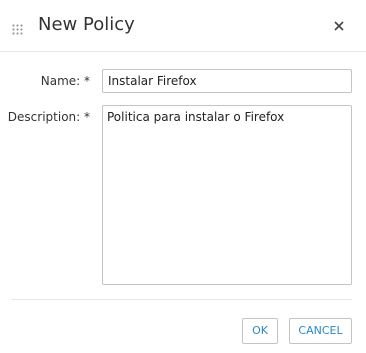 The image size is (366, 353). Describe the element at coordinates (65, 81) in the screenshot. I see `name-label: Name: *` at that location.